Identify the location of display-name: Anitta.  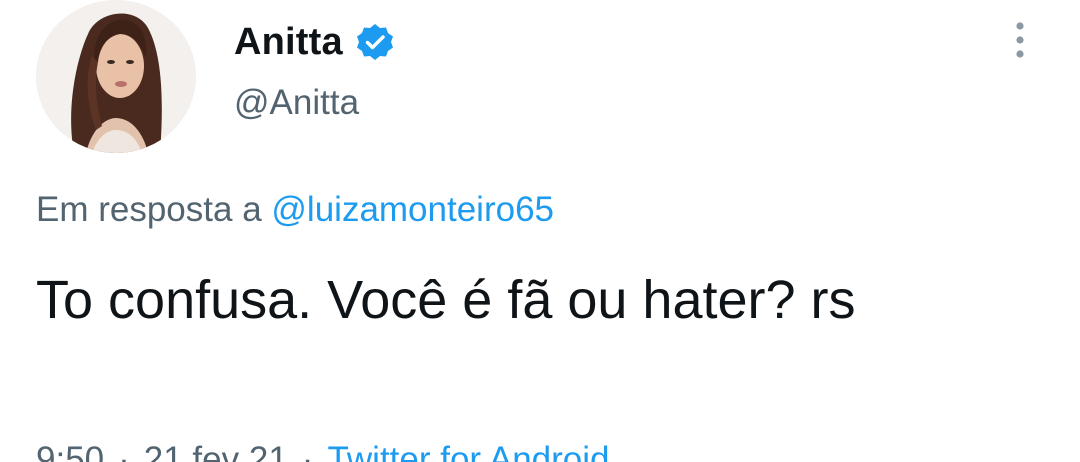
(288, 42).